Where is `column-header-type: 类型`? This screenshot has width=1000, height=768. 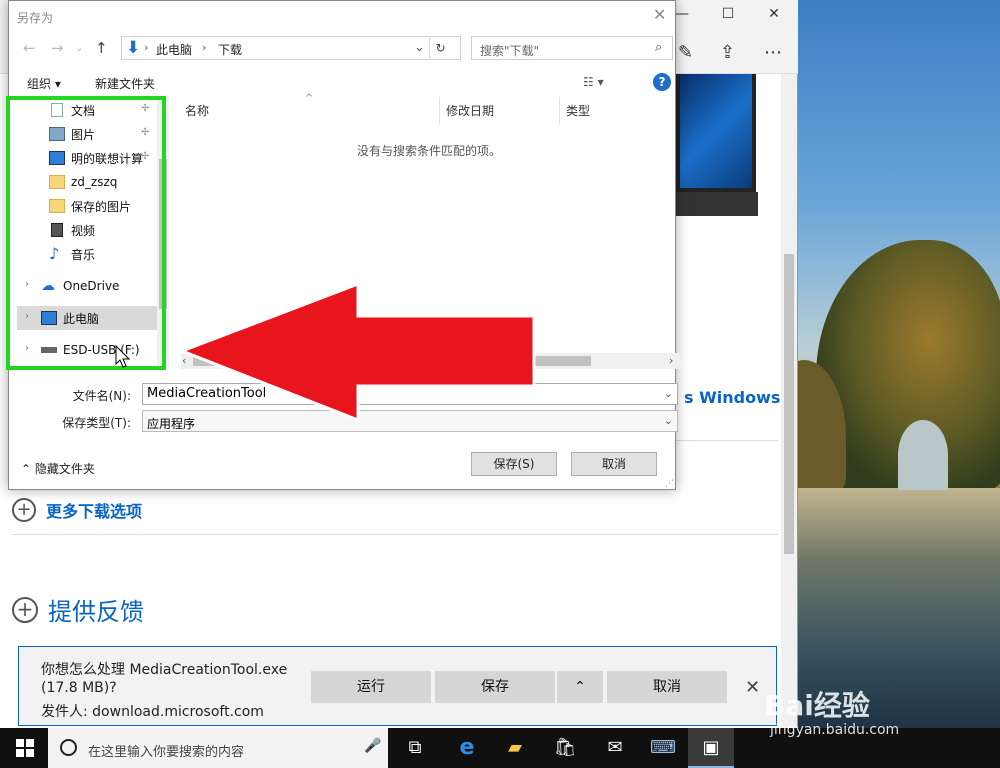 column-header-type: 类型 is located at coordinates (578, 111).